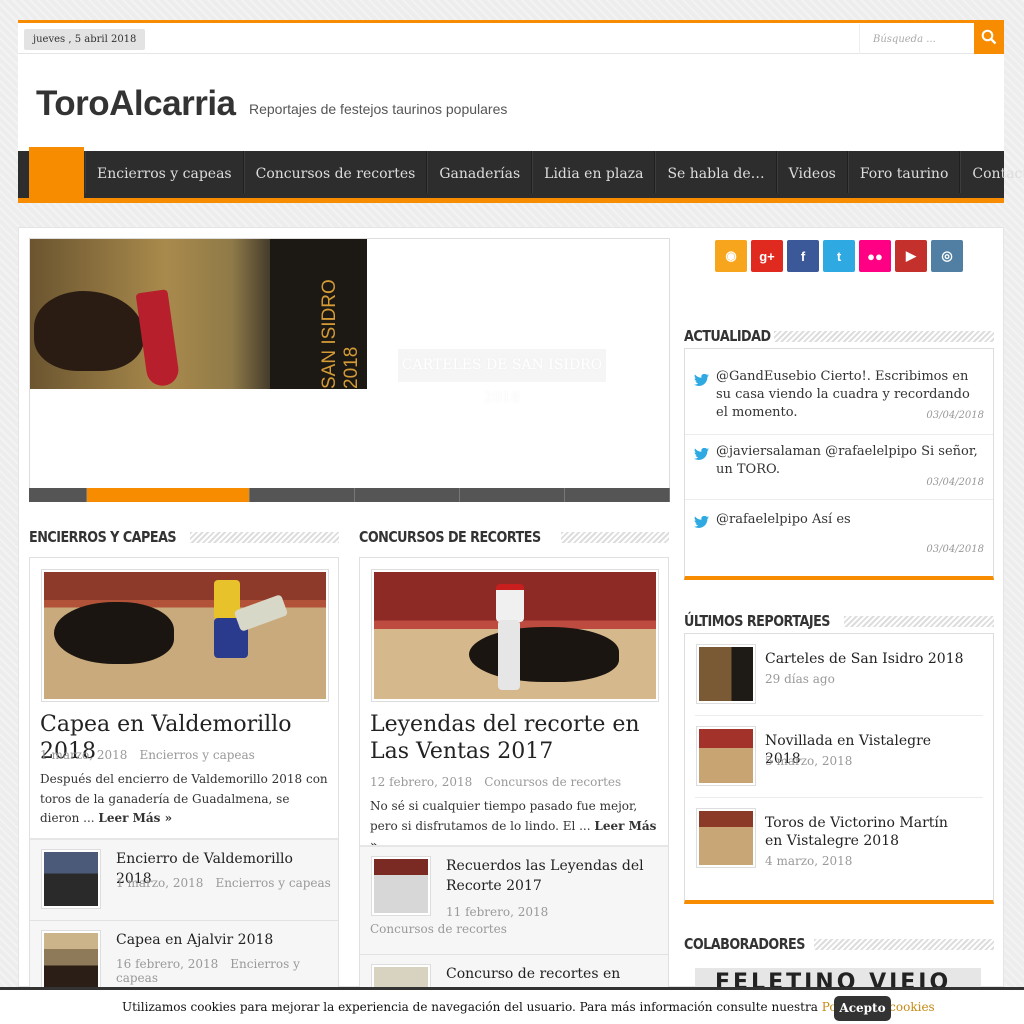 The width and height of the screenshot is (1024, 1024). What do you see at coordinates (196, 755) in the screenshot?
I see `post-category: Encierros y capeas` at bounding box center [196, 755].